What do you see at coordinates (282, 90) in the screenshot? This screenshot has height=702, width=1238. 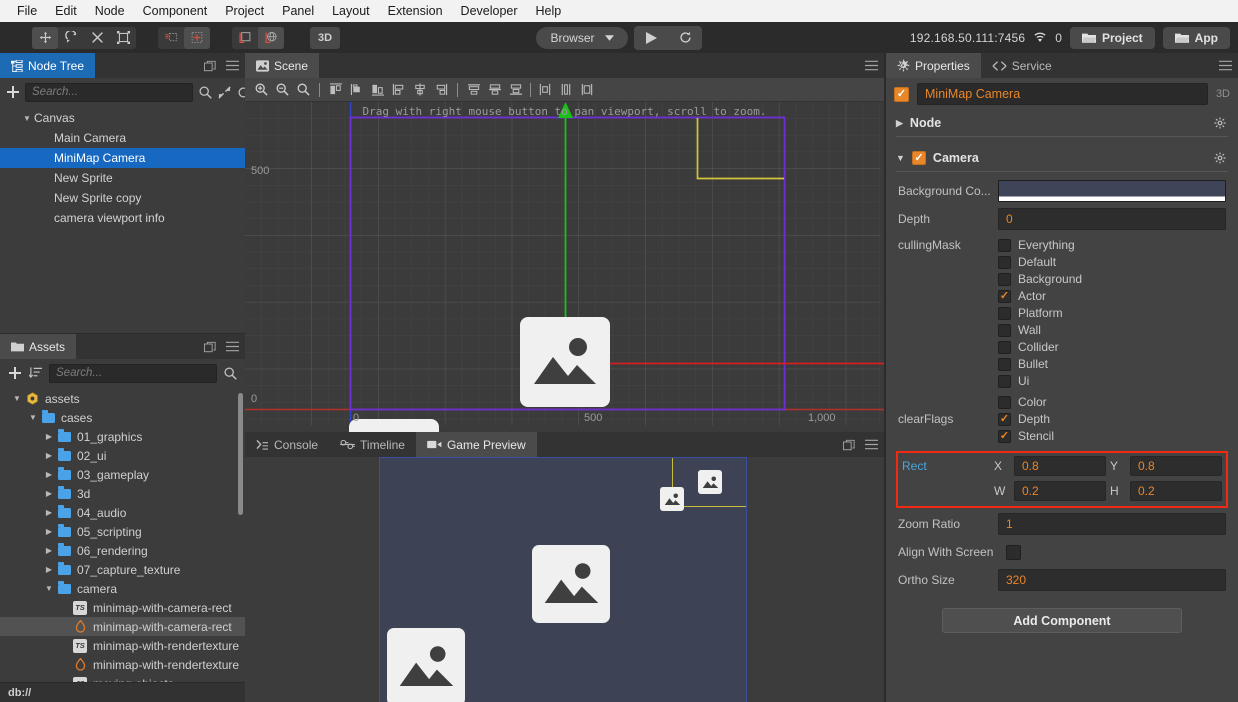 I see `zoom-out-icon` at bounding box center [282, 90].